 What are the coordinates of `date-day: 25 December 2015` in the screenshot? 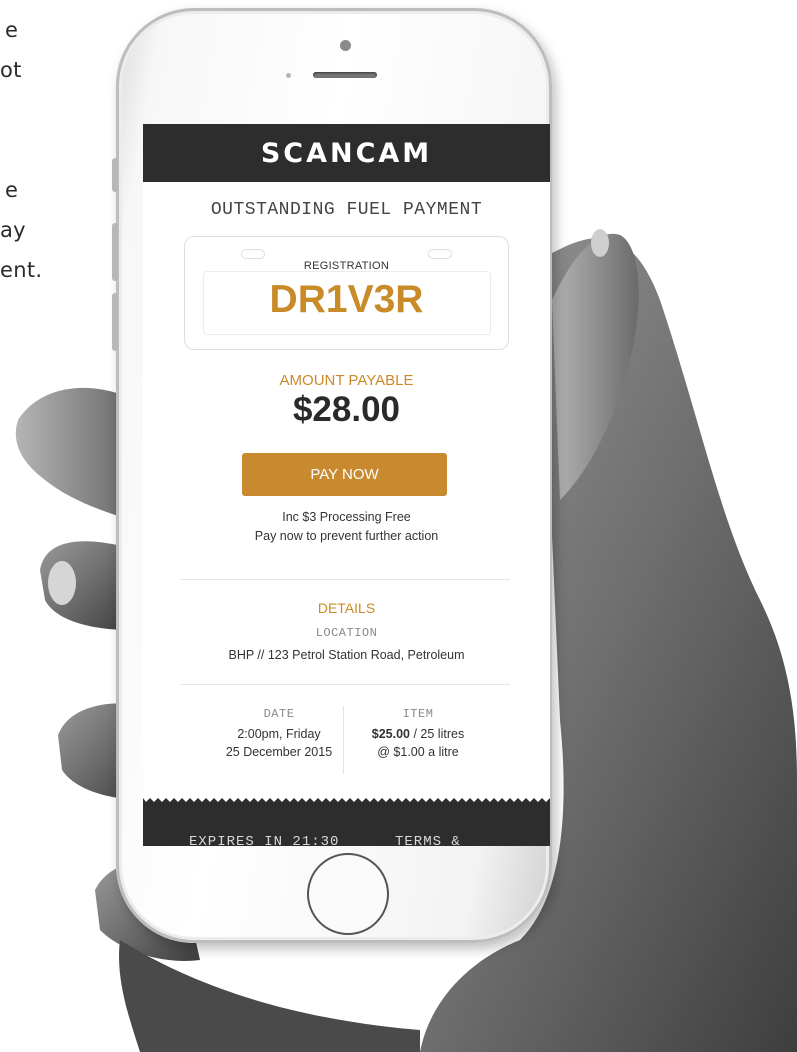 It's located at (279, 752).